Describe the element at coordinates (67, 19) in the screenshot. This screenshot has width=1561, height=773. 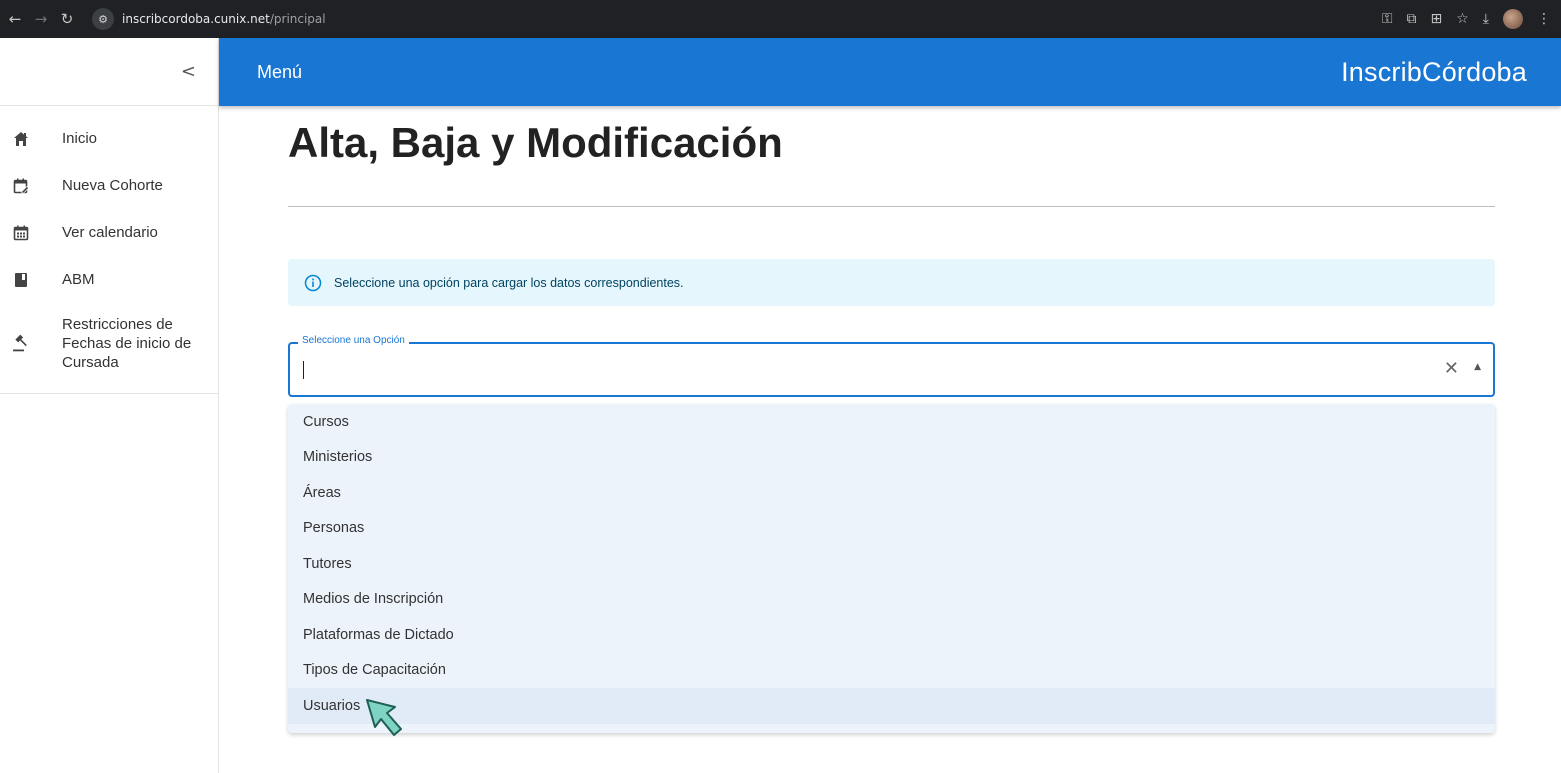
I see `reload-button: ↻` at that location.